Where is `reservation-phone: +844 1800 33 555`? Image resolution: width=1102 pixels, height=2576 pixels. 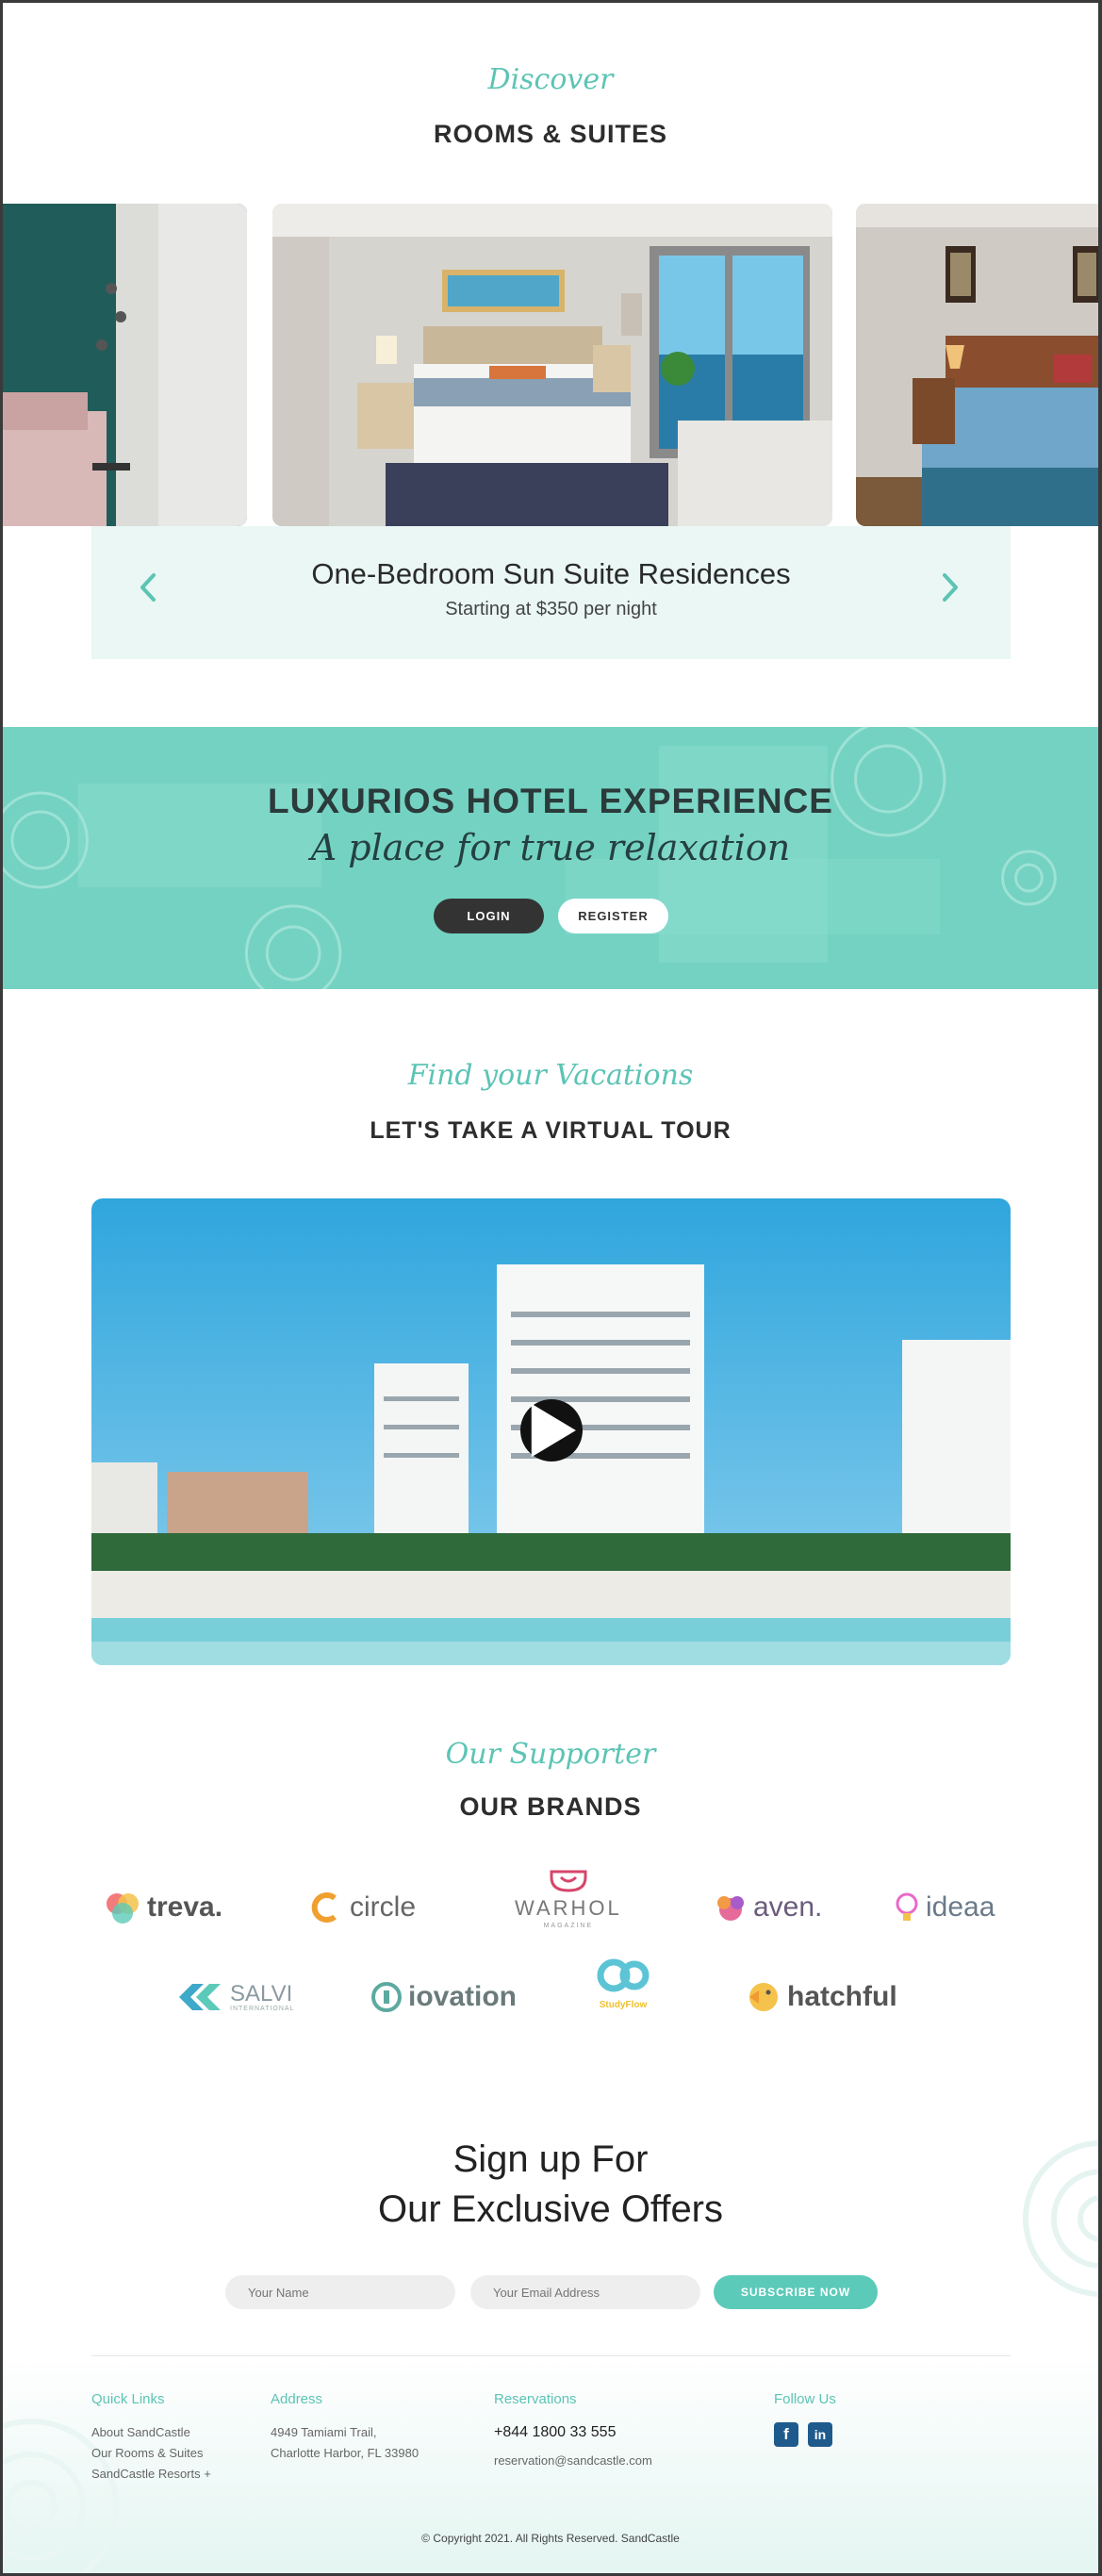 reservation-phone: +844 1800 33 555 is located at coordinates (573, 2432).